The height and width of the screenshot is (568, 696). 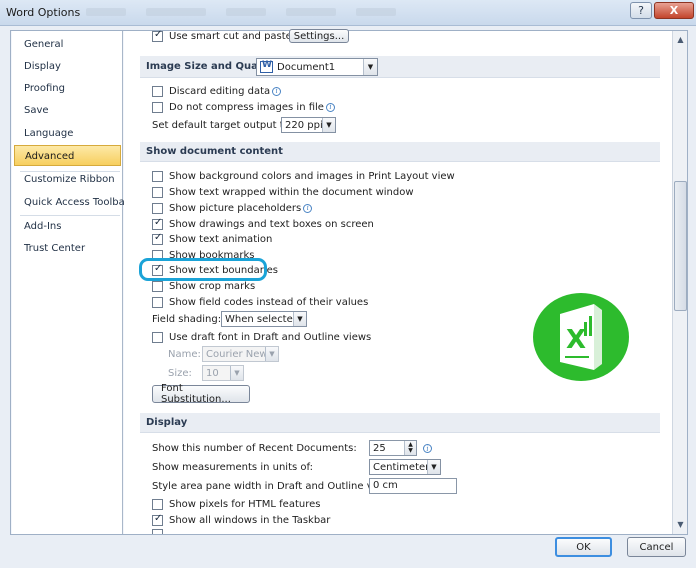 I want to click on option-label: Show drawings and text boxes on screen, so click(x=271, y=224).